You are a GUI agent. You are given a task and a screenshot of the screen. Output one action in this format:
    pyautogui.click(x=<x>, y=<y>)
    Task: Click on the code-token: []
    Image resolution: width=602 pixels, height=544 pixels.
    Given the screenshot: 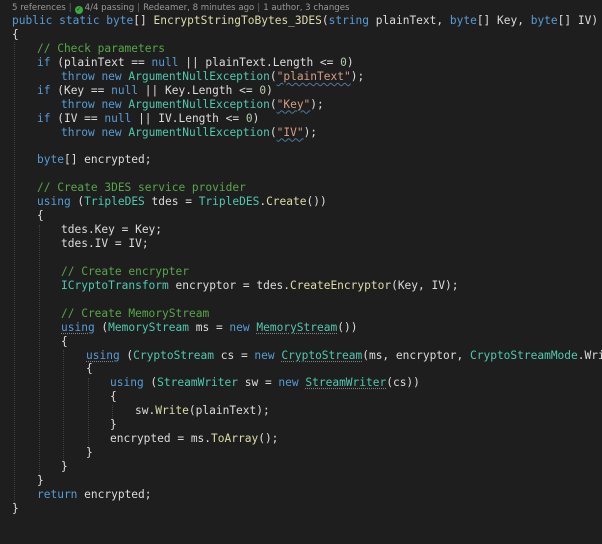 What is the action you would take?
    pyautogui.click(x=143, y=20)
    